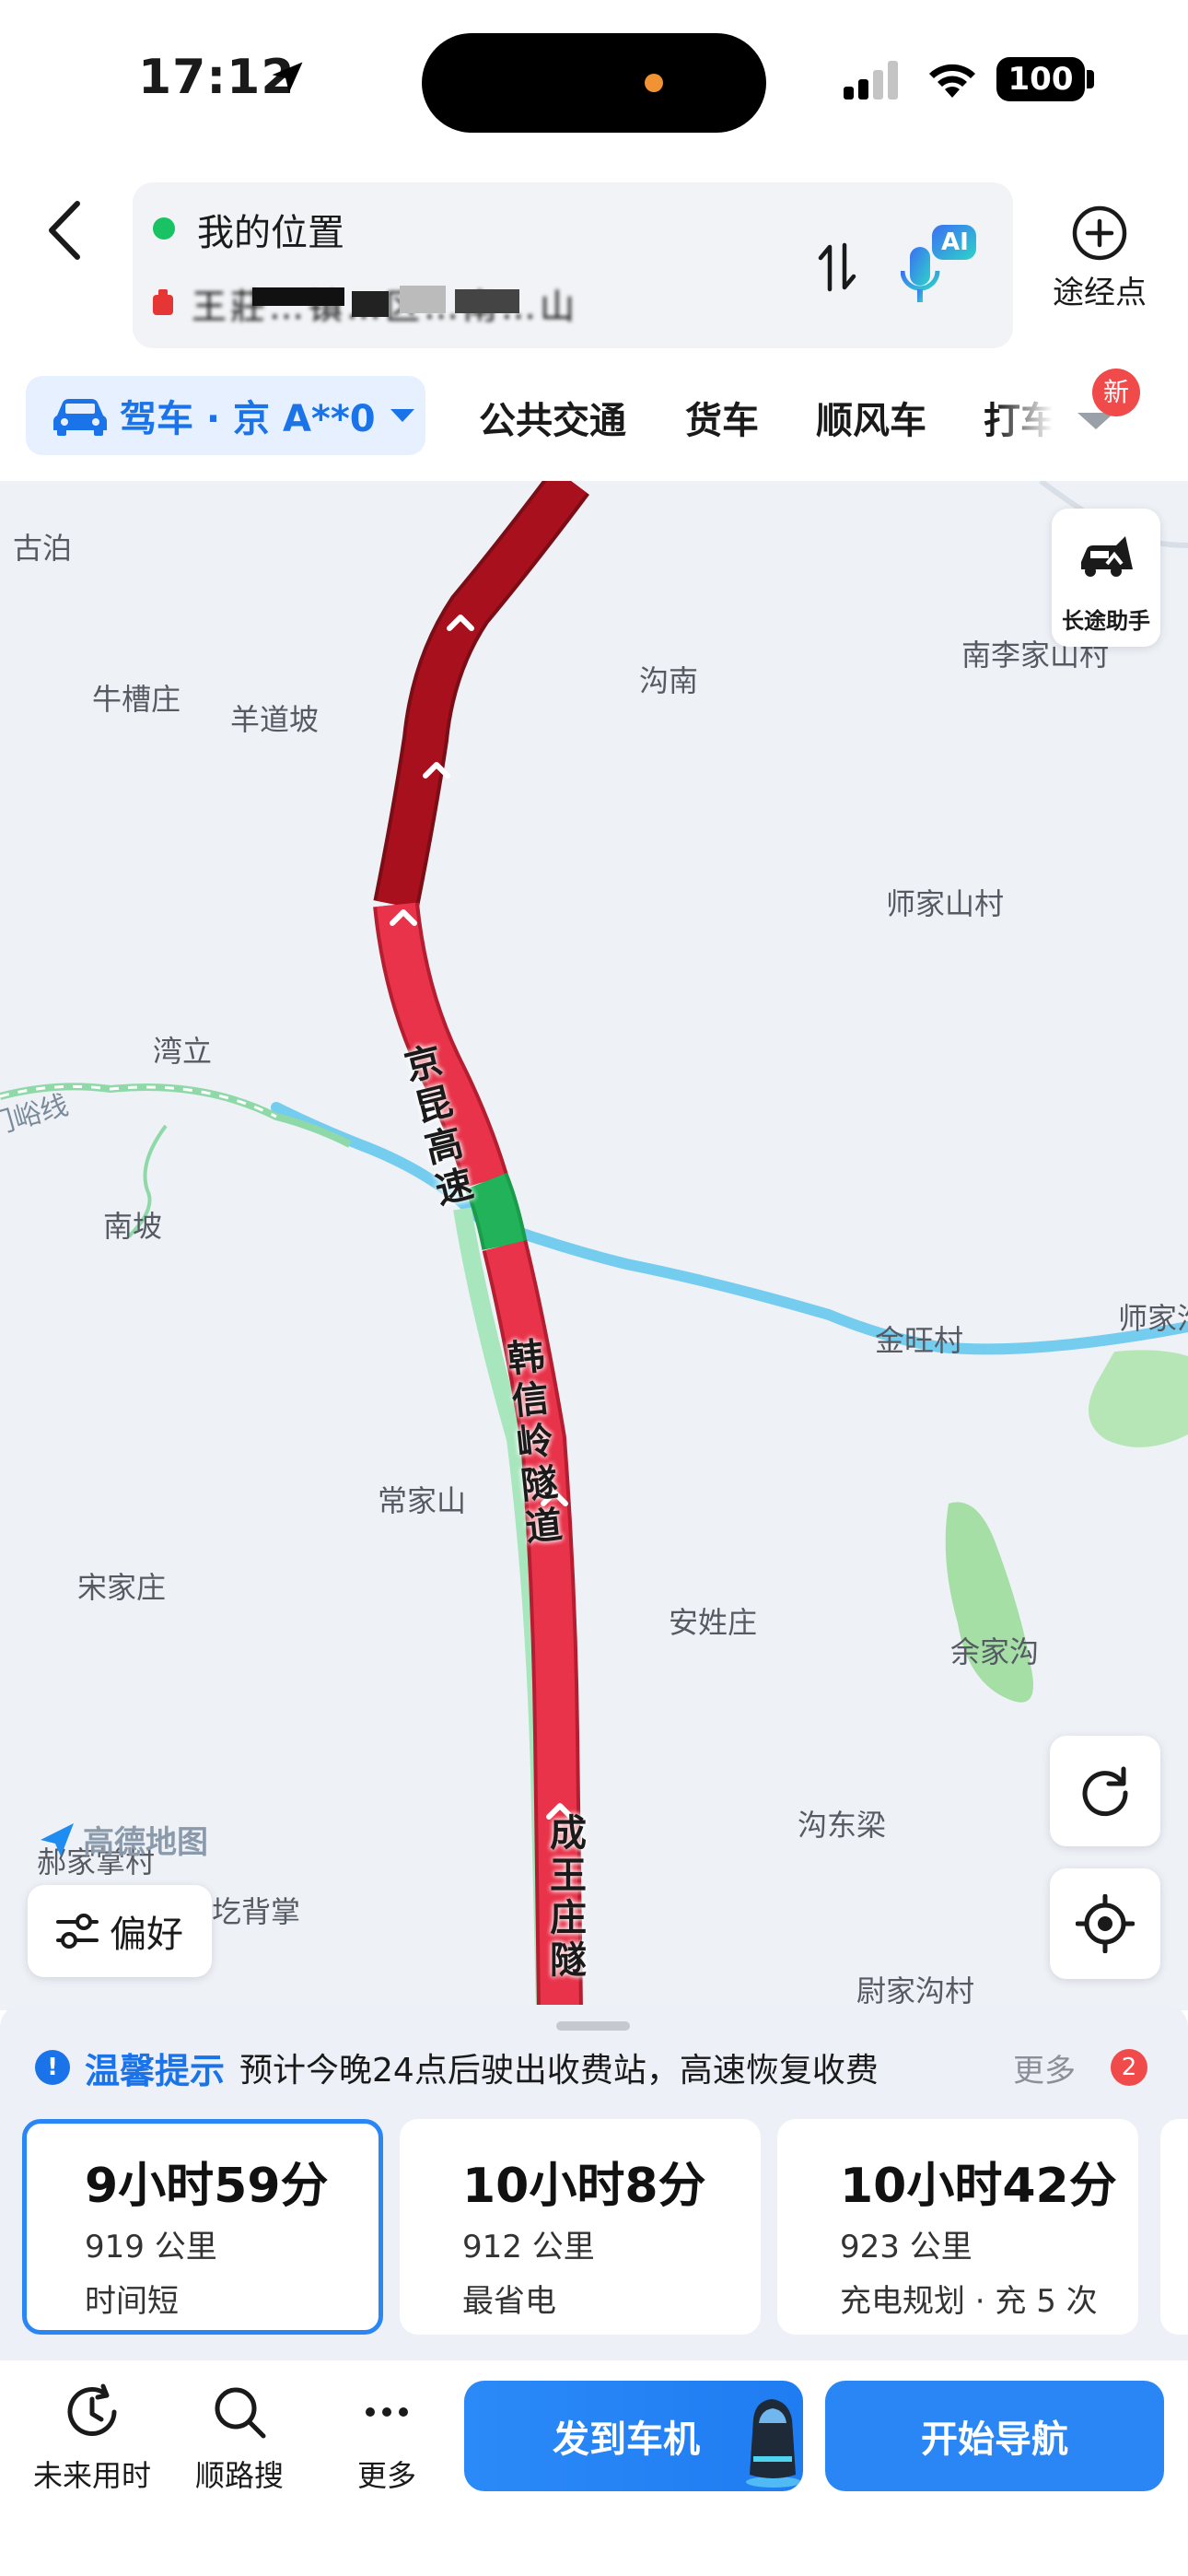 The image size is (1188, 2576). Describe the element at coordinates (952, 81) in the screenshot. I see `wifi-icon` at that location.